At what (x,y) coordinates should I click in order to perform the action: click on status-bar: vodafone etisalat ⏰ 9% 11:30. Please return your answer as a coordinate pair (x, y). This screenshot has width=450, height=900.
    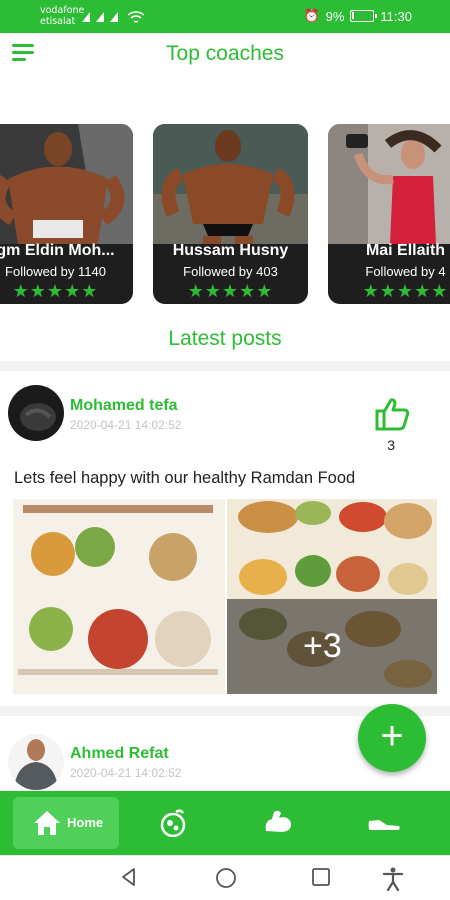
    Looking at the image, I should click on (225, 16).